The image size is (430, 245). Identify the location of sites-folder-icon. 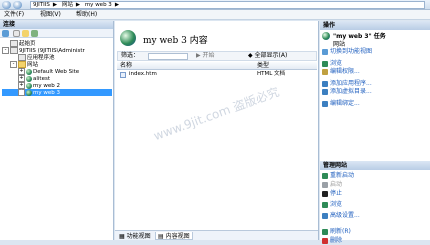
(22, 64).